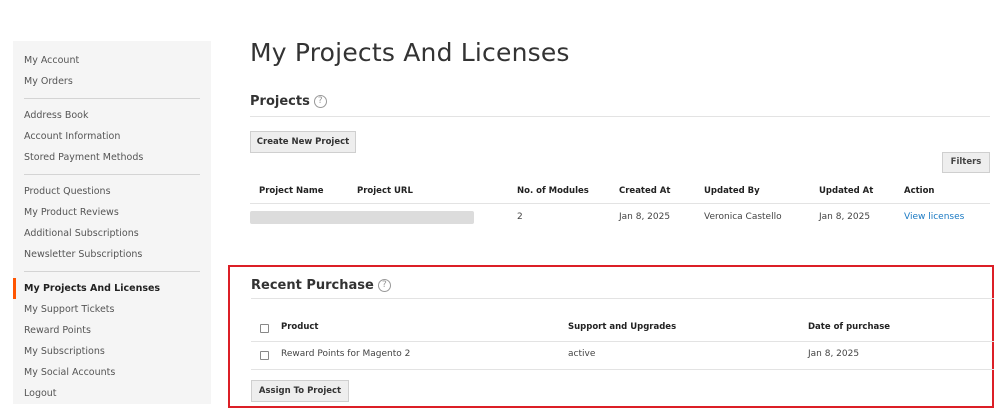  What do you see at coordinates (362, 217) in the screenshot?
I see `redacted-project-name-url` at bounding box center [362, 217].